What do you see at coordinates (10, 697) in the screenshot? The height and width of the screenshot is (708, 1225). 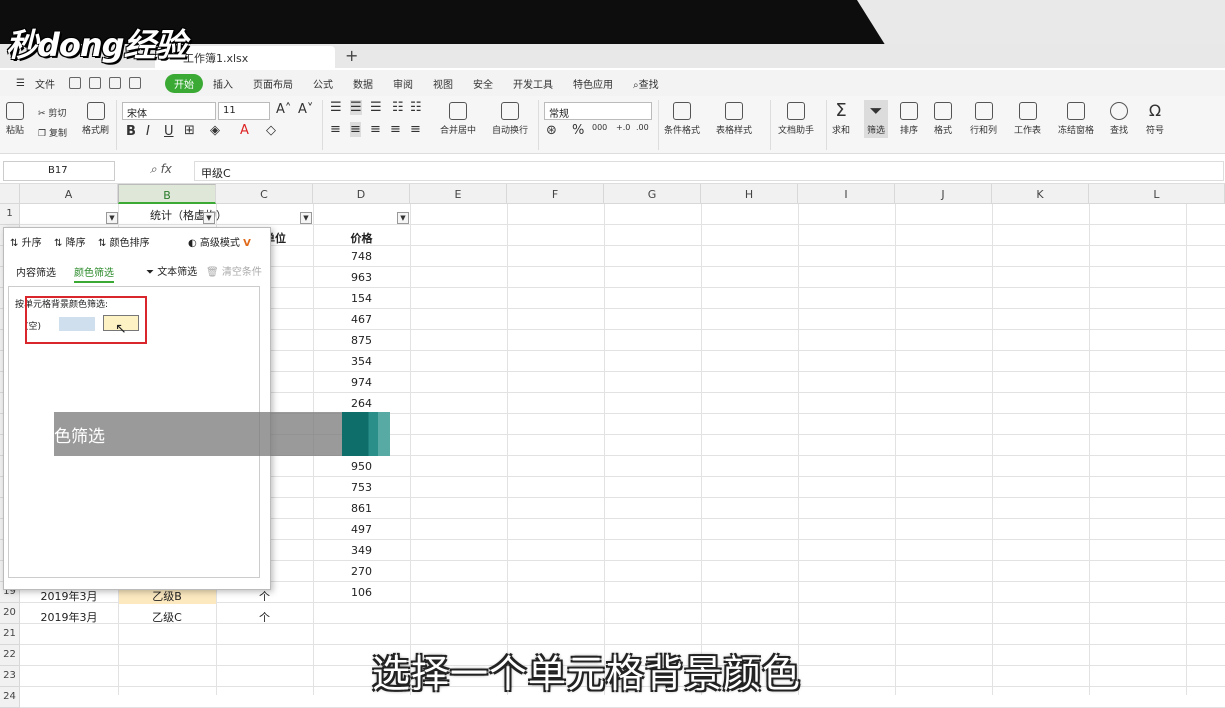 I see `row-header: 24` at bounding box center [10, 697].